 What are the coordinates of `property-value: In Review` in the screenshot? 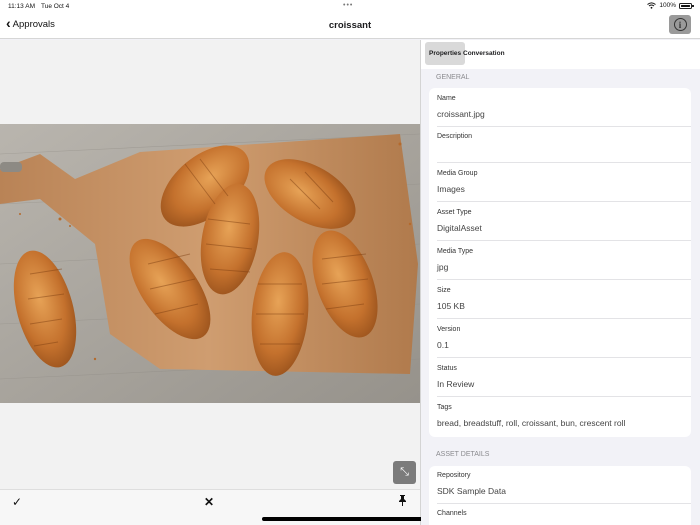 It's located at (456, 384).